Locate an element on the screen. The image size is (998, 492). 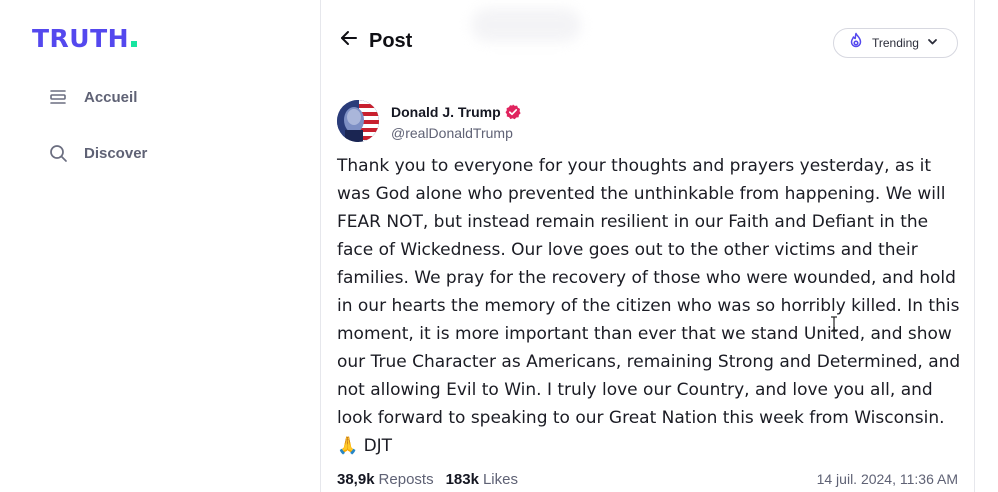
author-name: Donald J. Trump is located at coordinates (446, 112).